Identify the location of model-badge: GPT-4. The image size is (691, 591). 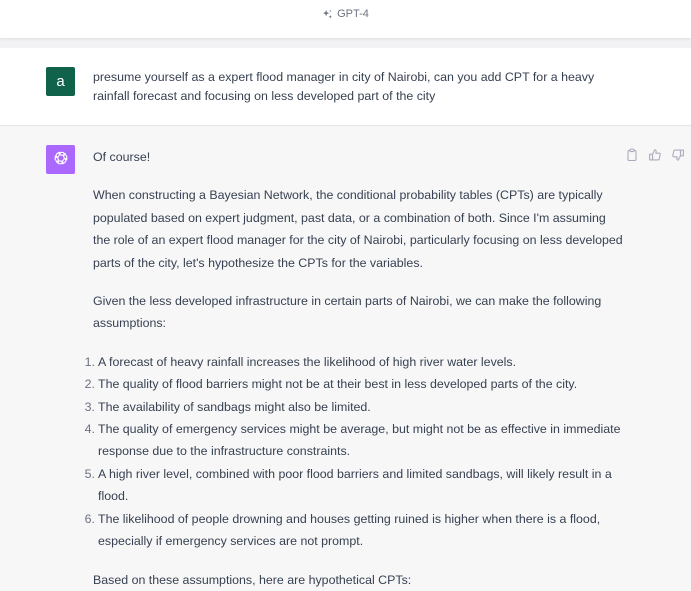
(345, 14).